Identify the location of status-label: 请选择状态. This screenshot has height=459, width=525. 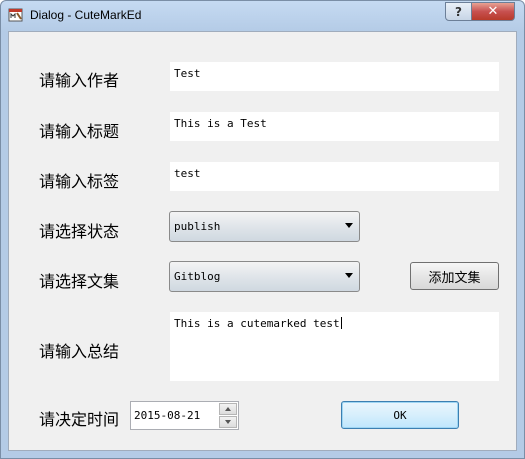
(79, 231).